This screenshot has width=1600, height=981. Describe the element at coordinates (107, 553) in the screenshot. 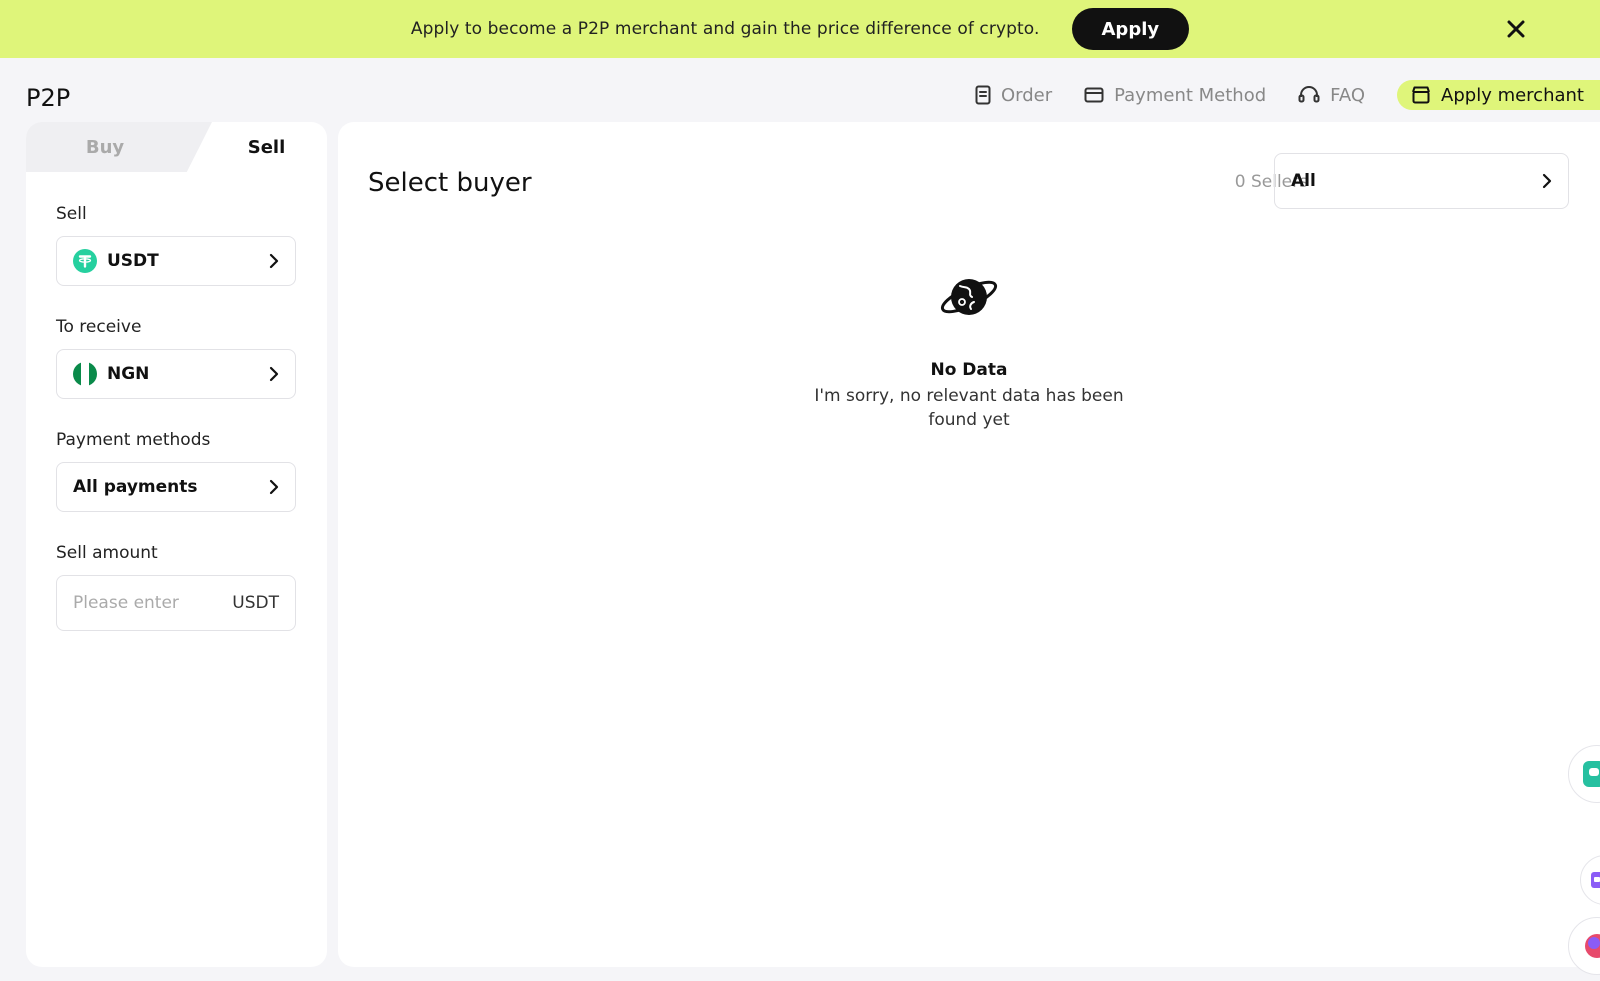

I see `sell-amount-label: Sell amount` at that location.